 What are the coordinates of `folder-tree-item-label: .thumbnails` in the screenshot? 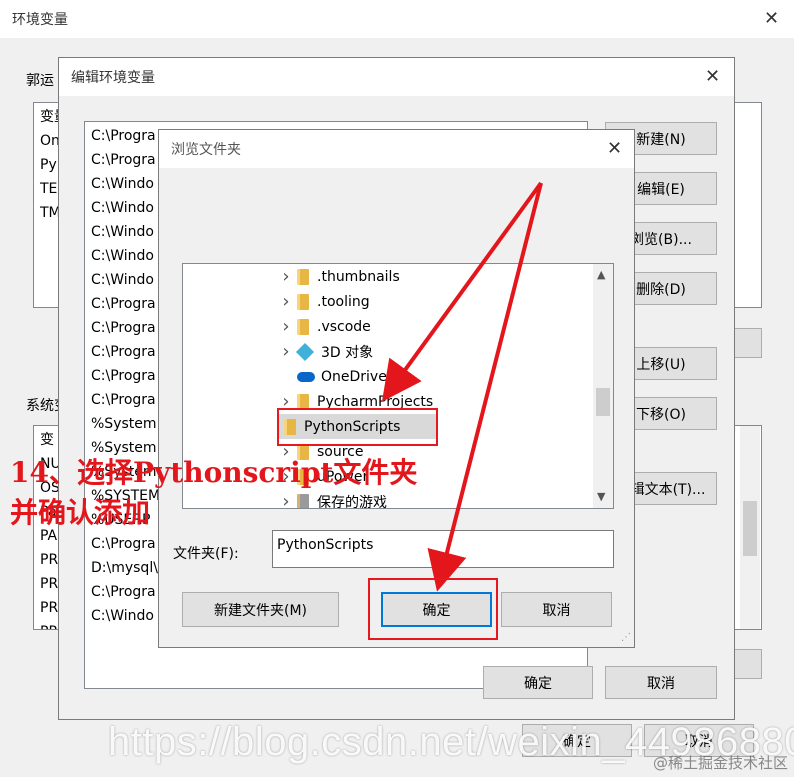 It's located at (358, 276).